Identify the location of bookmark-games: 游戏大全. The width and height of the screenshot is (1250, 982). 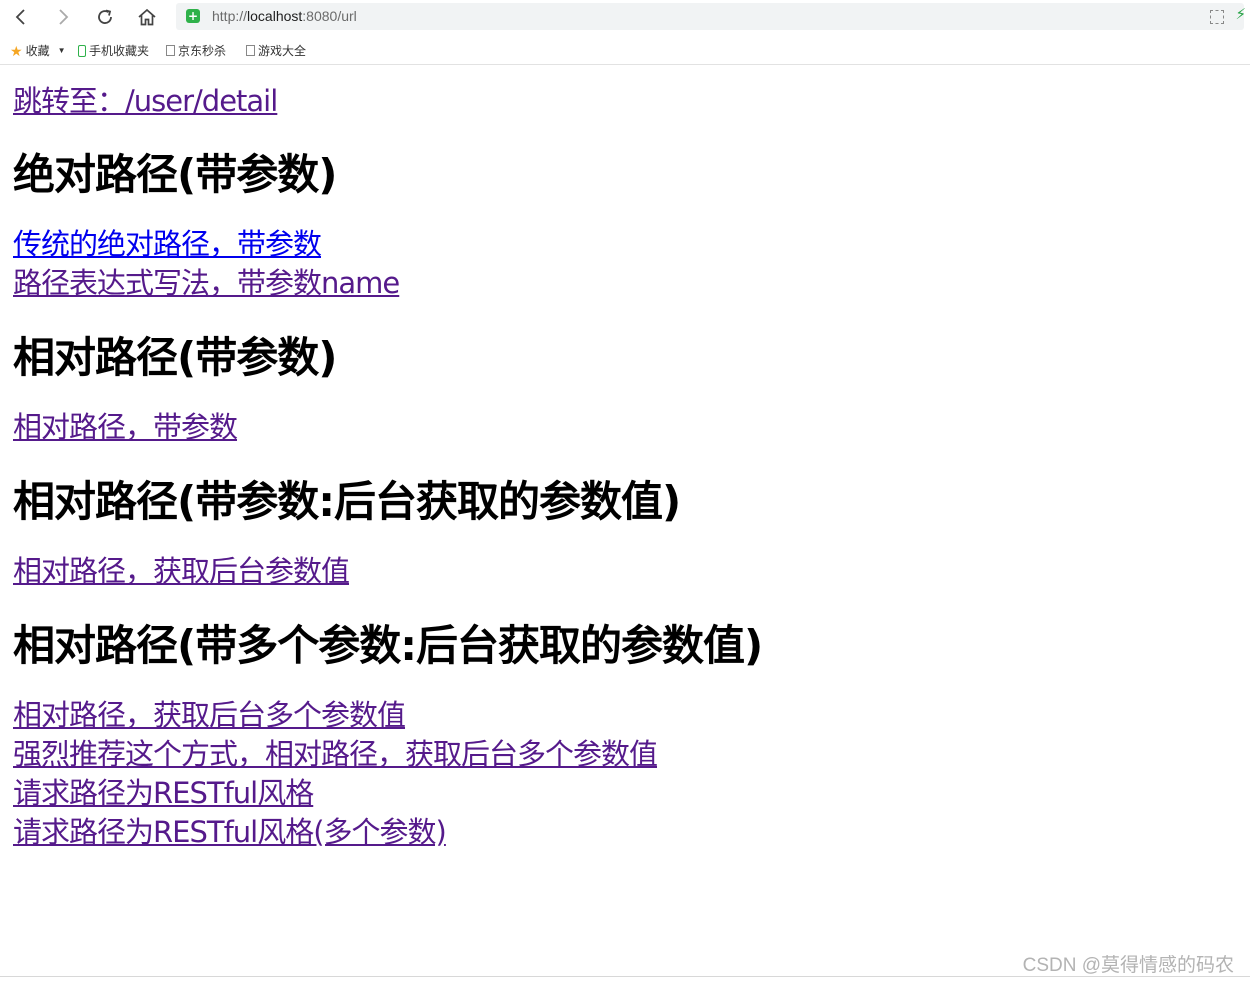
(276, 50).